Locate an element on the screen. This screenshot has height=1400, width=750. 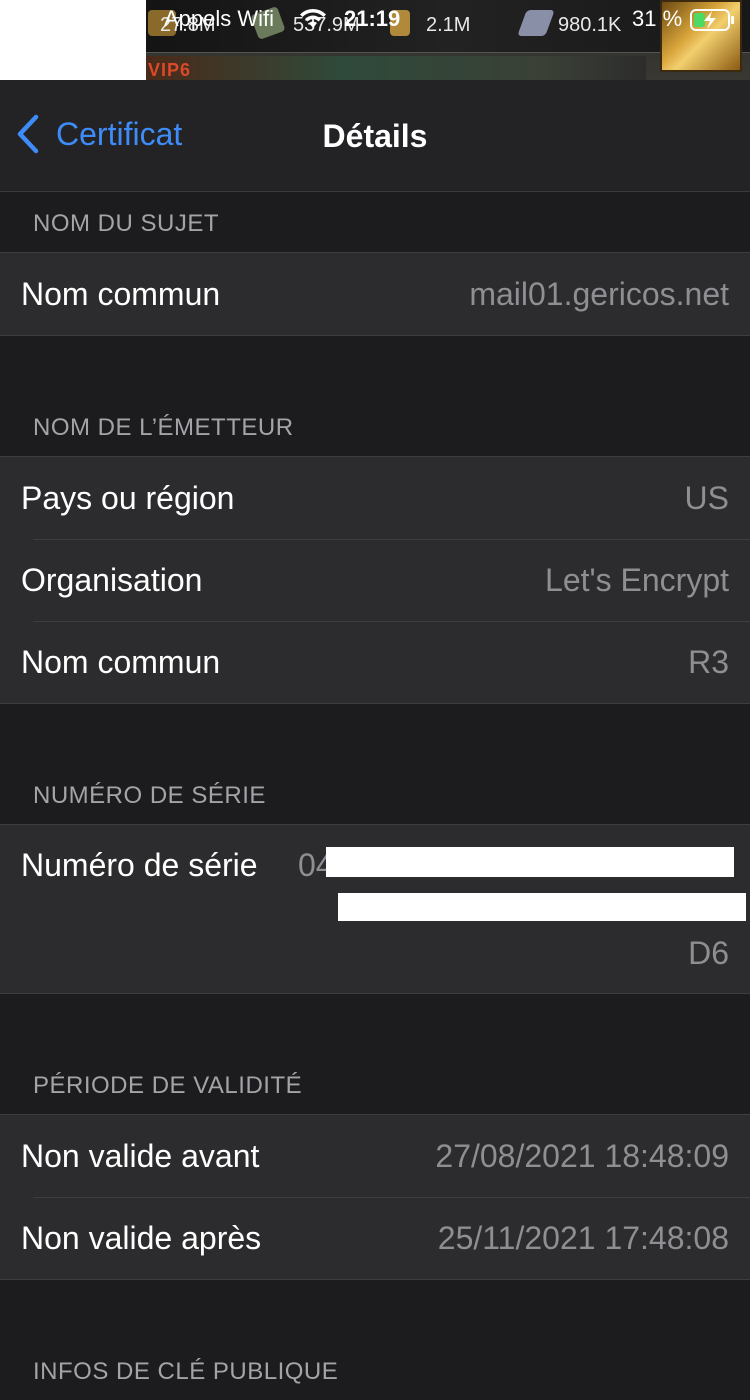
carrier-label: Appels Wifi is located at coordinates (219, 18).